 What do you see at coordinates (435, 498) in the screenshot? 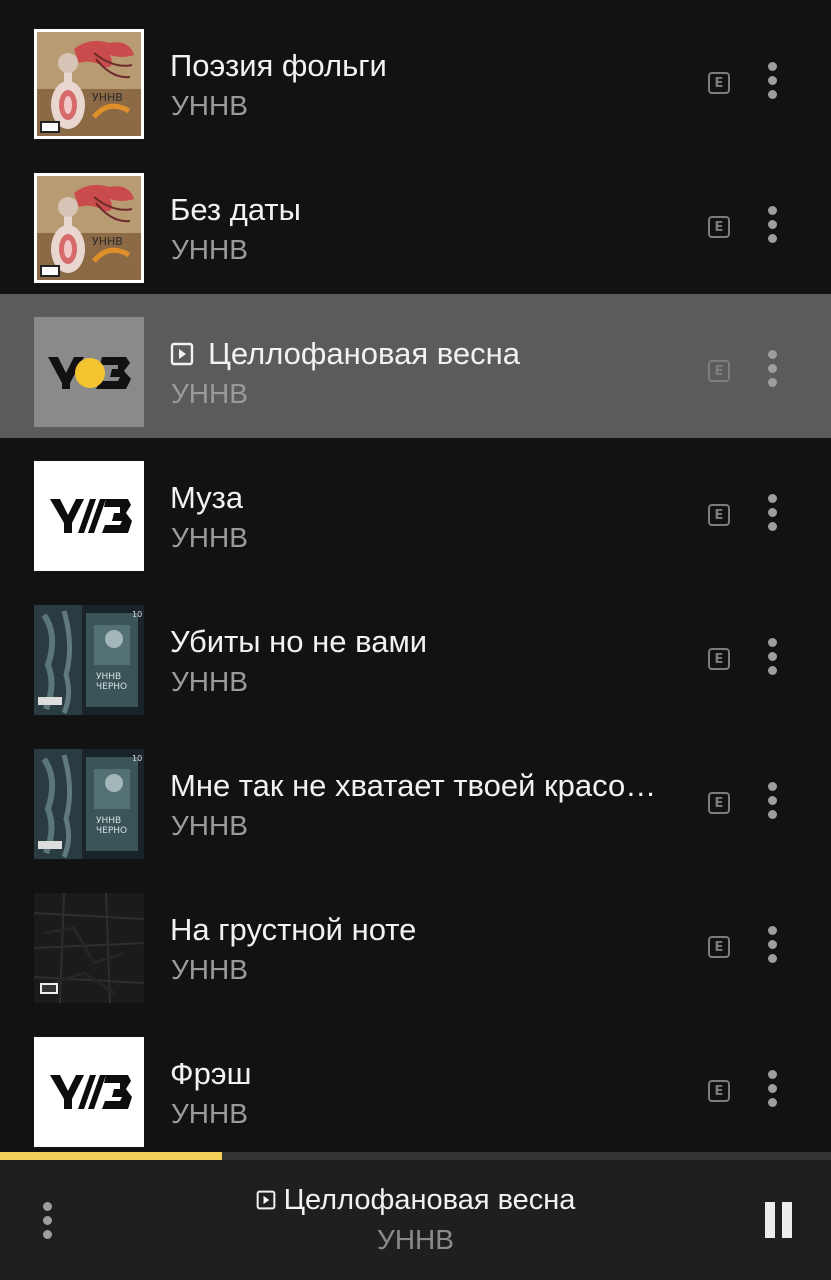
I see `track-title-line: Муза` at bounding box center [435, 498].